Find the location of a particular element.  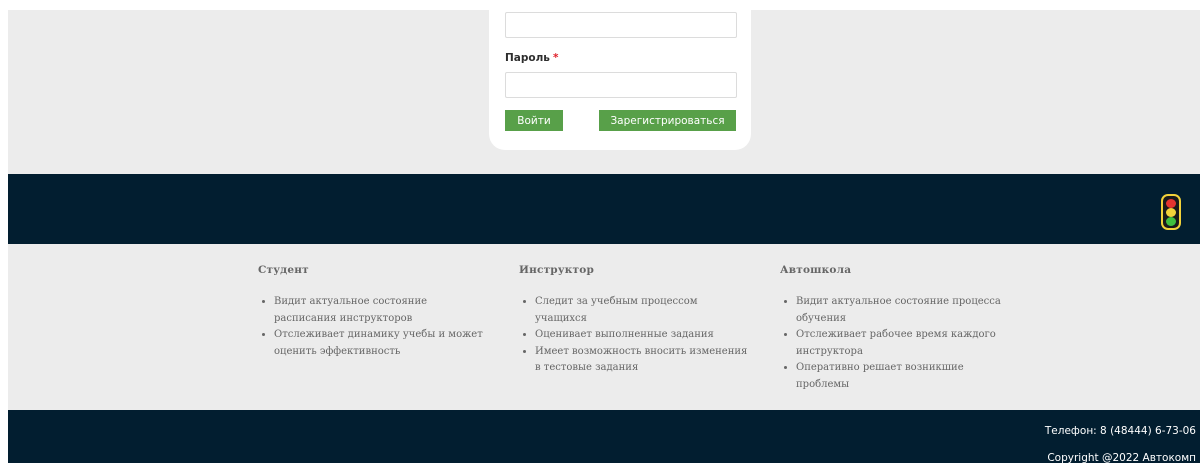

password-input is located at coordinates (621, 85).